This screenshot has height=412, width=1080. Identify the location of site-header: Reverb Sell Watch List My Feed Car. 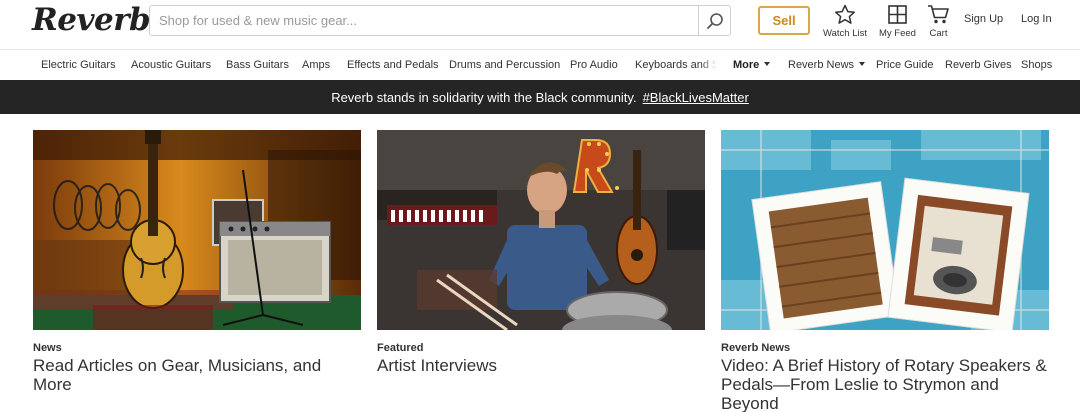
(540, 25).